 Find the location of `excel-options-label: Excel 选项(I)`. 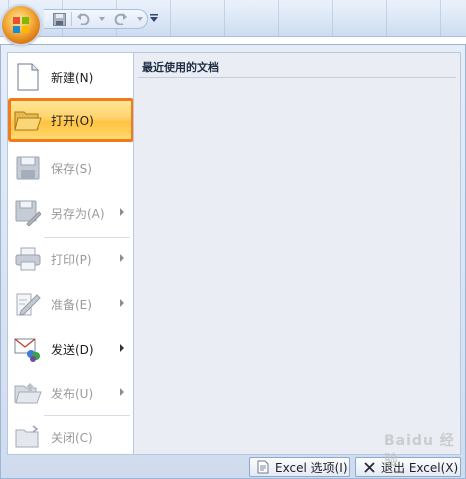

excel-options-label: Excel 选项(I) is located at coordinates (311, 467).